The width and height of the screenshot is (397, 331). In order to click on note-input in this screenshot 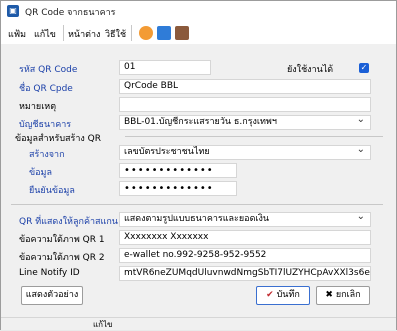, I will do `click(245, 104)`.